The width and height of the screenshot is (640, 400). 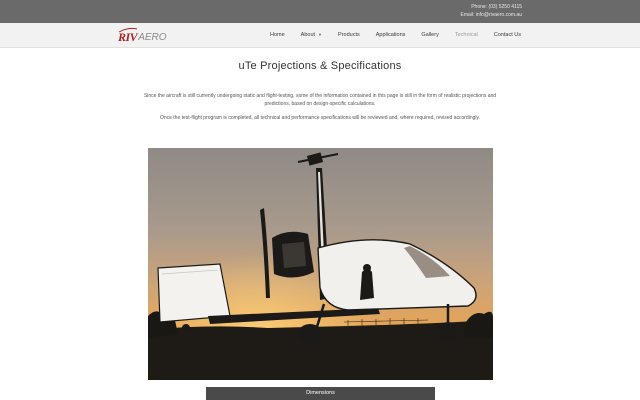 I want to click on nav-item-technical: Technical, so click(x=466, y=35).